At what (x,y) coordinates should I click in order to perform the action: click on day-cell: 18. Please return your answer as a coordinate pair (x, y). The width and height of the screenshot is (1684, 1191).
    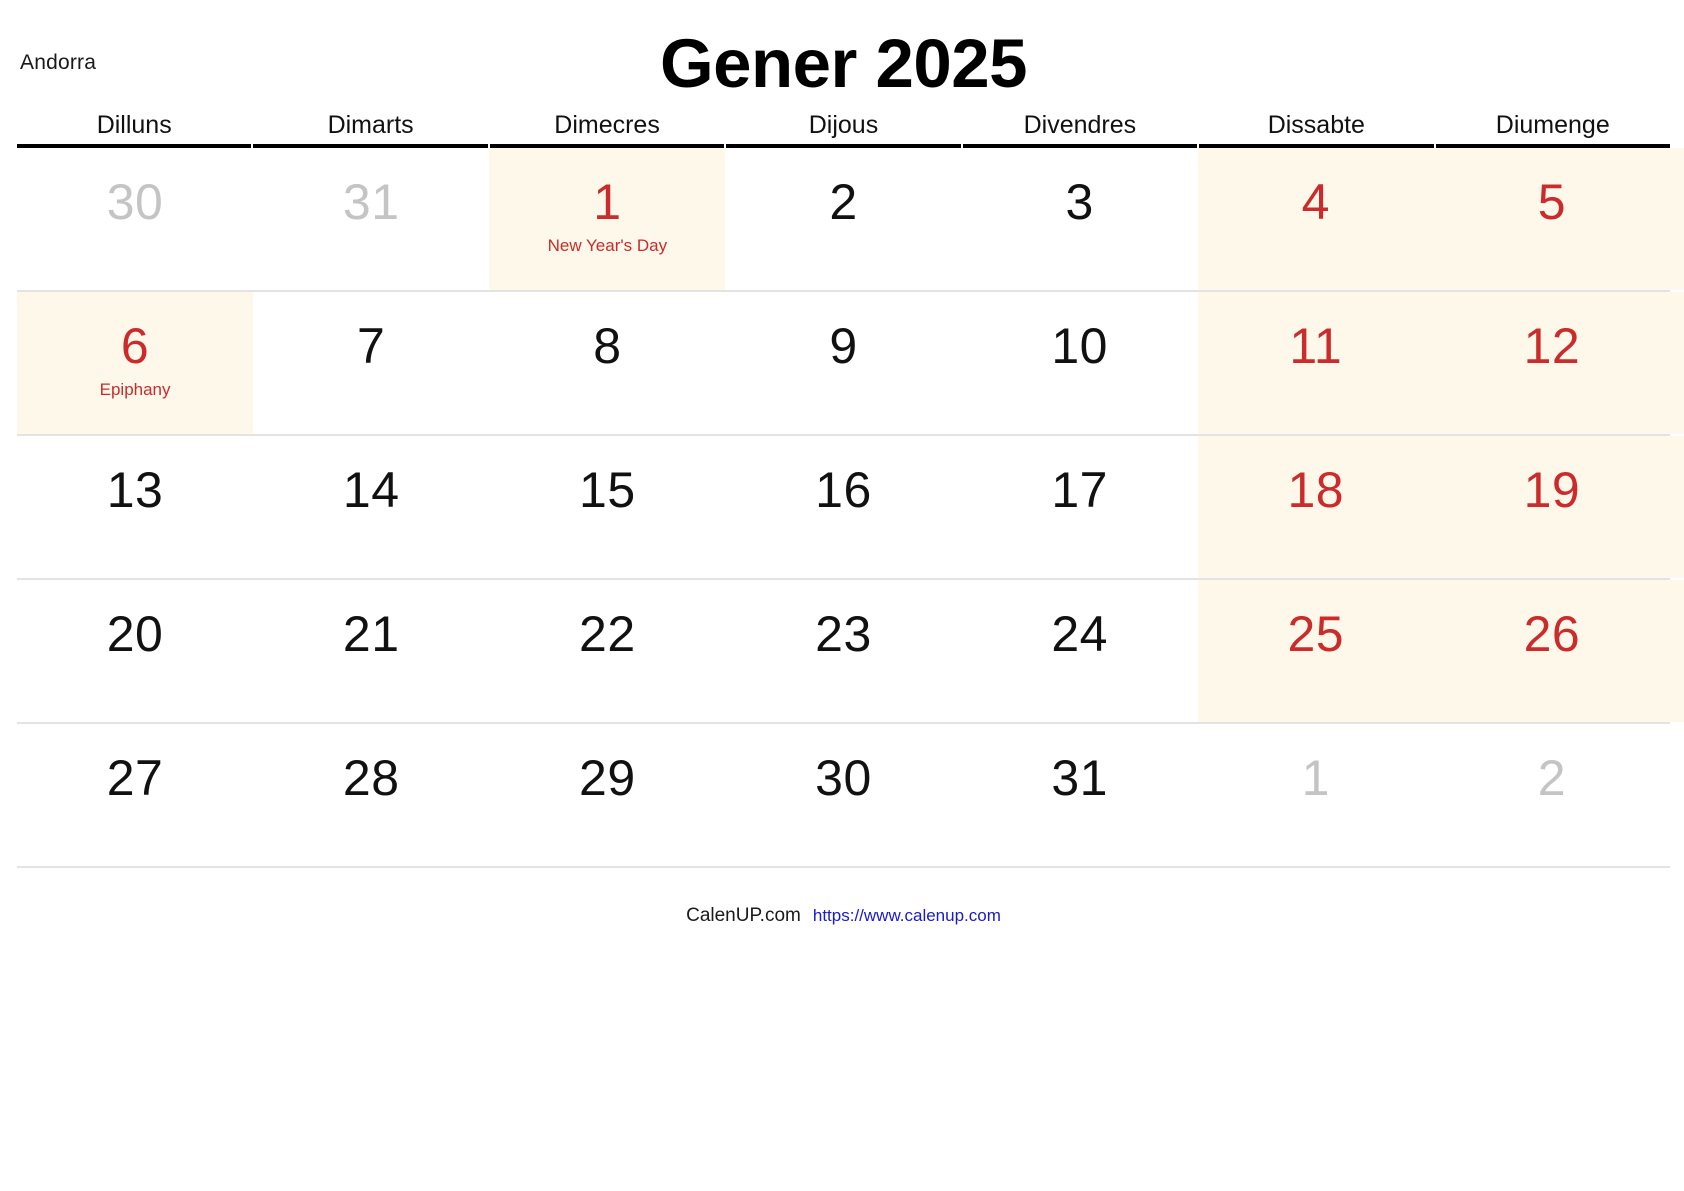
    Looking at the image, I should click on (1315, 507).